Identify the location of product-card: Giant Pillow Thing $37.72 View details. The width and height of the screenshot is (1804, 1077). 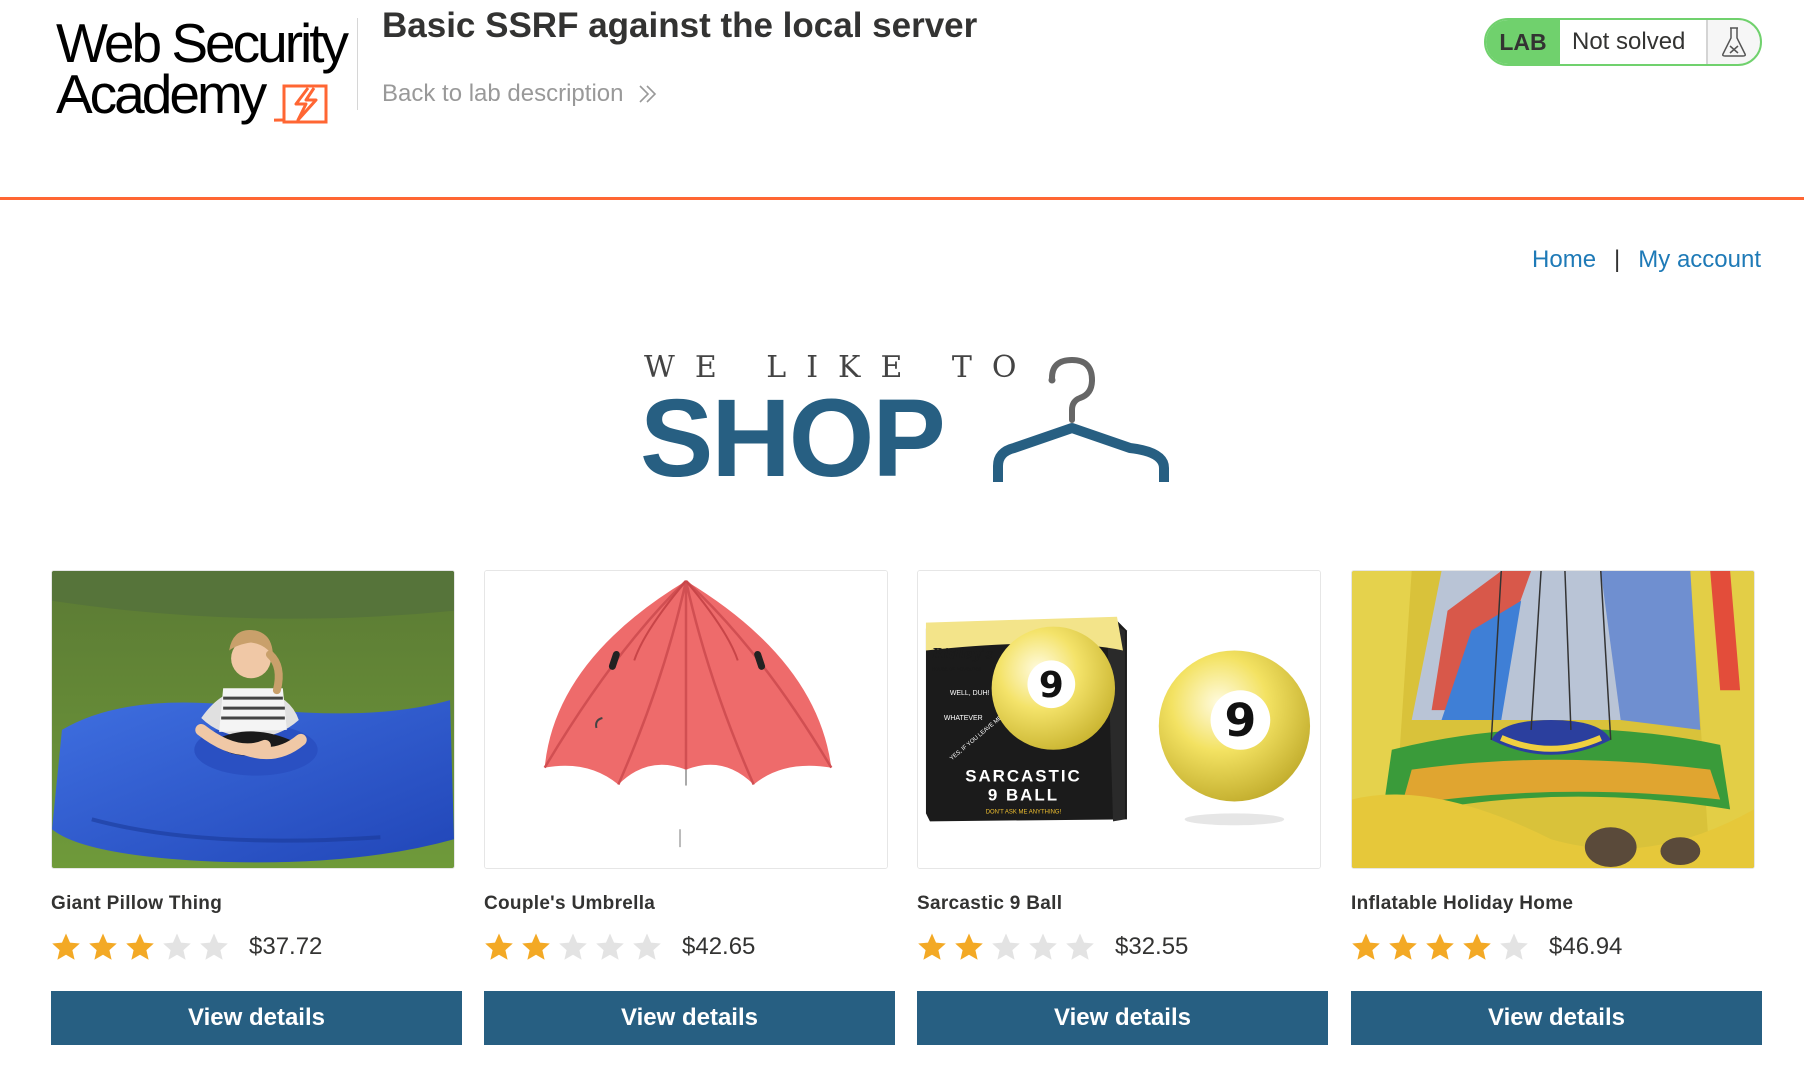
(256, 807).